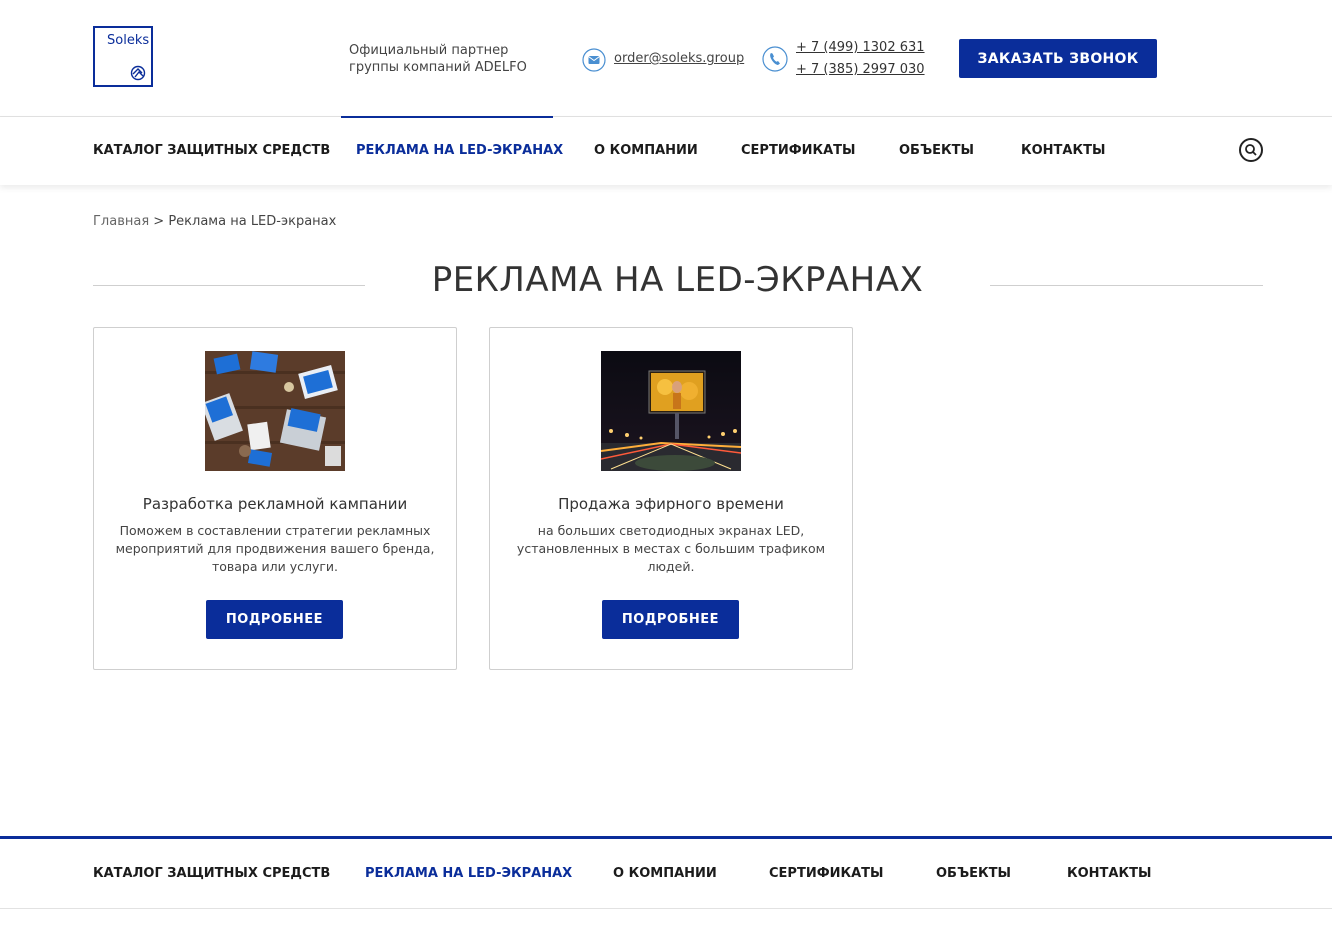  Describe the element at coordinates (936, 150) in the screenshot. I see `nav-item-objects: ОБЪЕКТЫ` at that location.